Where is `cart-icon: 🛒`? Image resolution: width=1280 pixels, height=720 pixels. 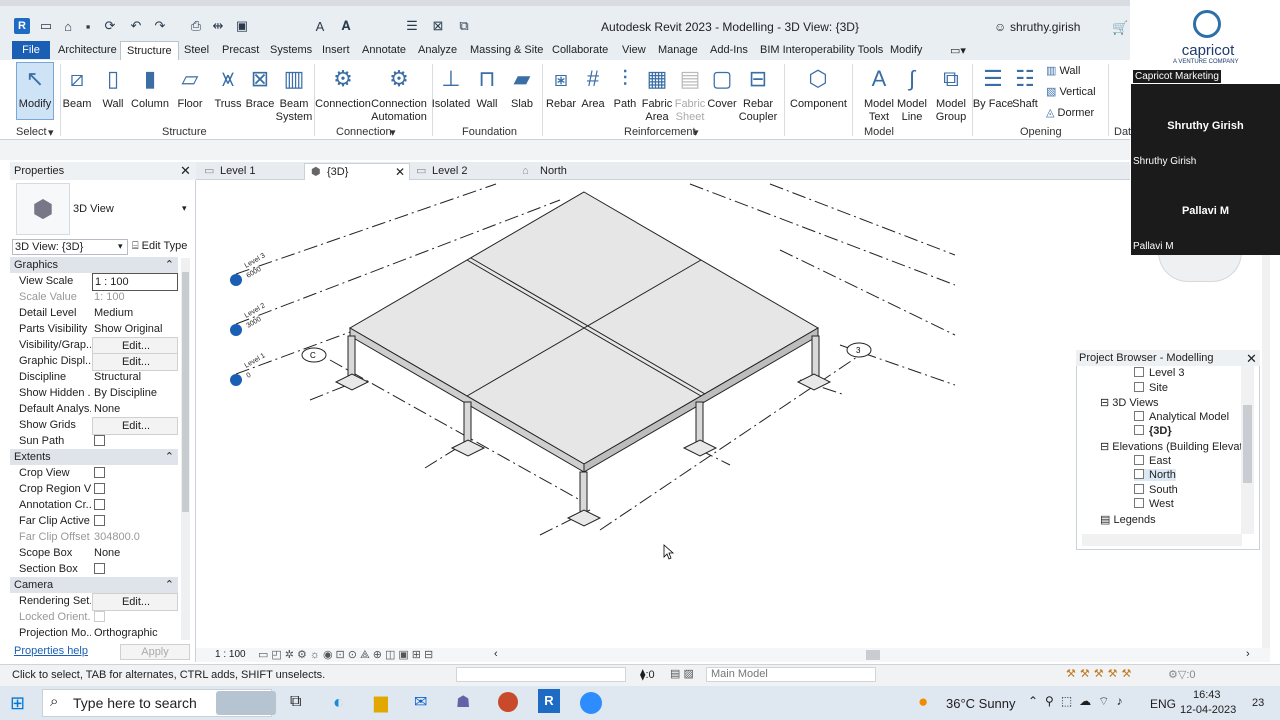 cart-icon: 🛒 is located at coordinates (1120, 28).